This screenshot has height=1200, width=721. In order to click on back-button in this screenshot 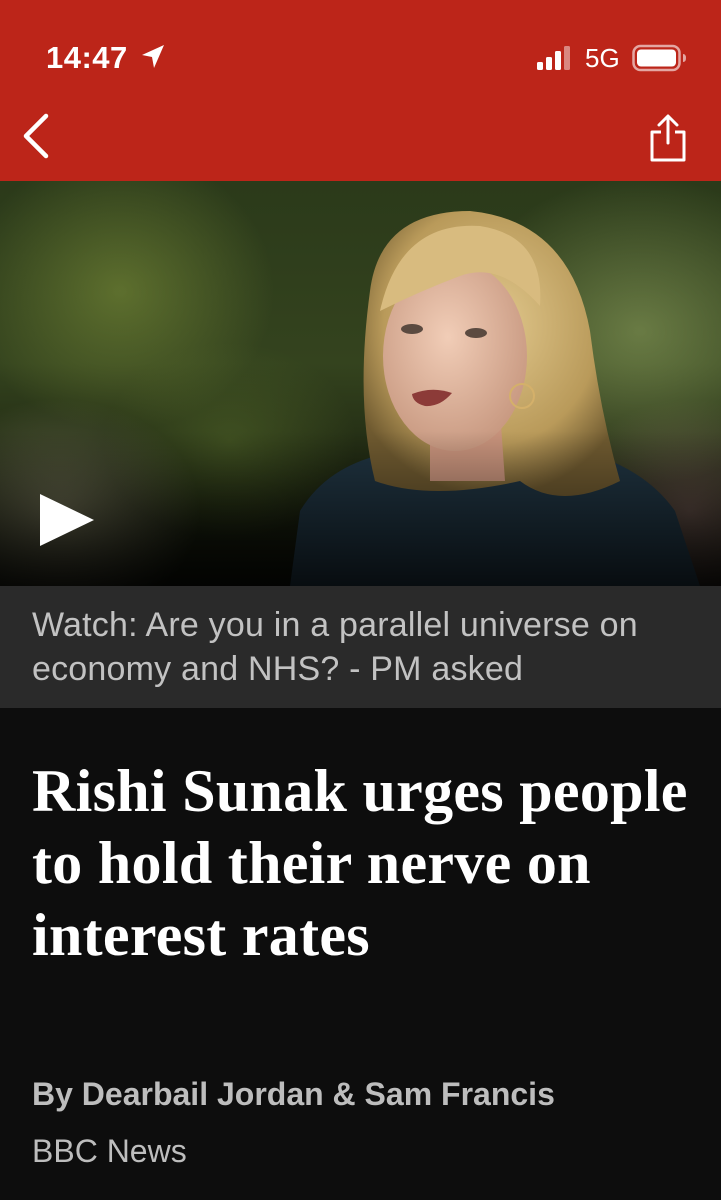, I will do `click(35, 136)`.